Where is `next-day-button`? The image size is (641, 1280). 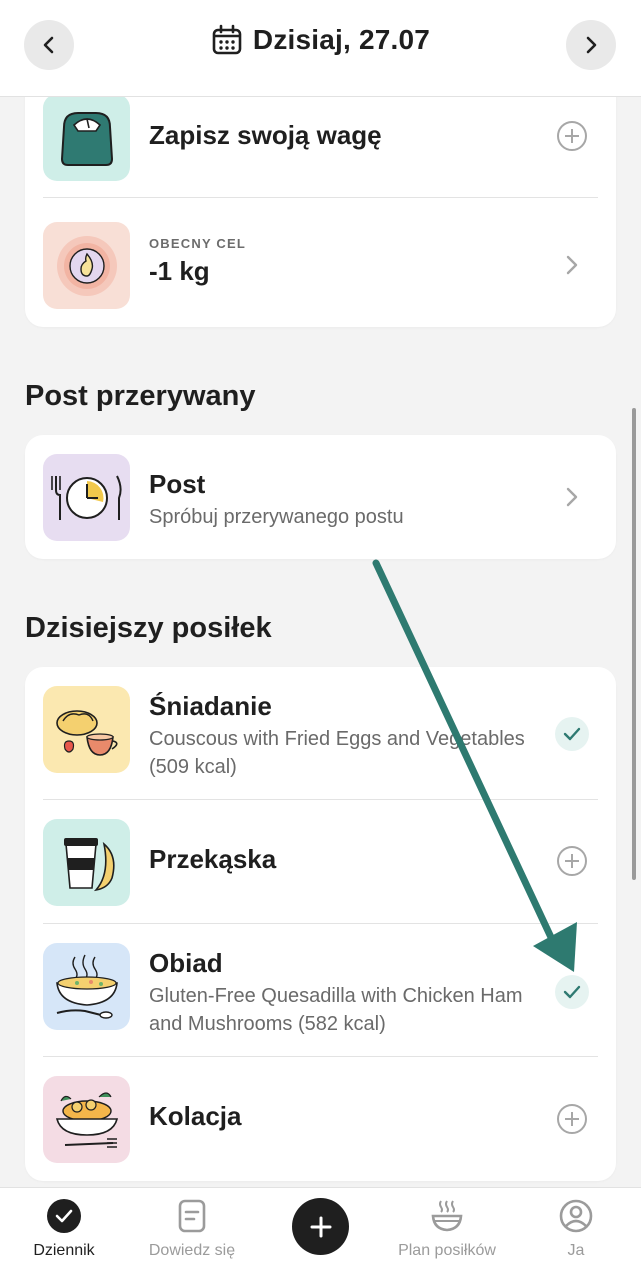
next-day-button is located at coordinates (591, 45).